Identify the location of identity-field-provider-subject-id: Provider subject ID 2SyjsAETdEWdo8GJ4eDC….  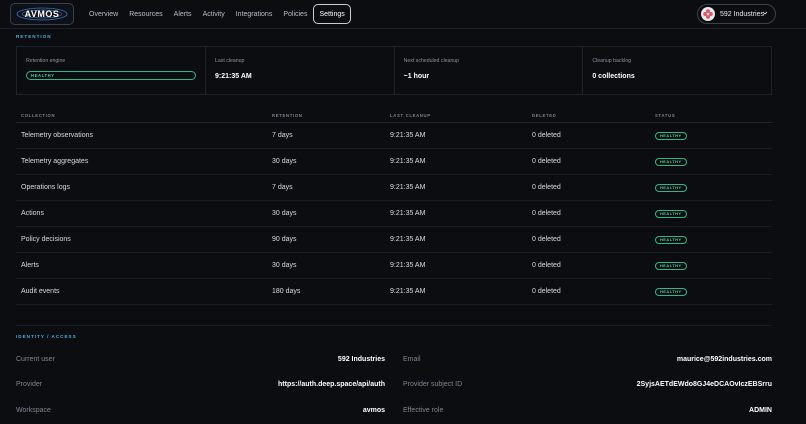
(587, 384).